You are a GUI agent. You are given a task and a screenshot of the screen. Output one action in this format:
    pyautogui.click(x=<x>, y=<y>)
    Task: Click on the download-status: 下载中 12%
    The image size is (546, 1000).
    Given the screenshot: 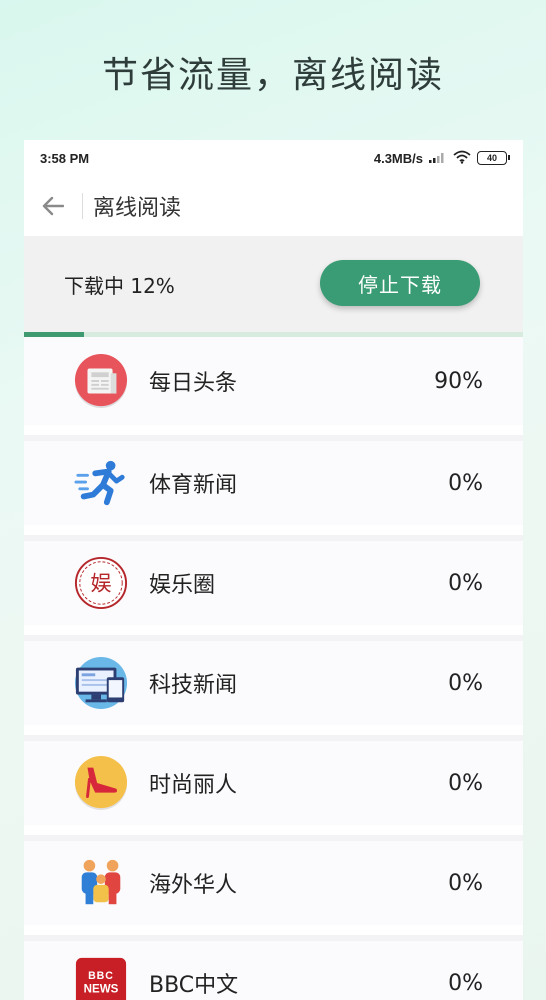 What is the action you would take?
    pyautogui.click(x=119, y=286)
    